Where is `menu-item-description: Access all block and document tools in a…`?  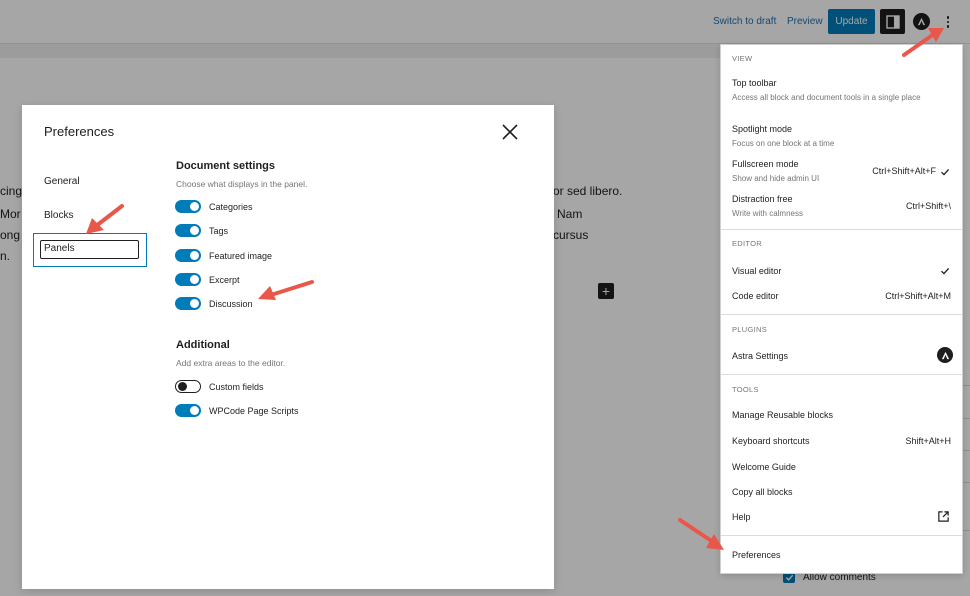 menu-item-description: Access all block and document tools in a… is located at coordinates (826, 97).